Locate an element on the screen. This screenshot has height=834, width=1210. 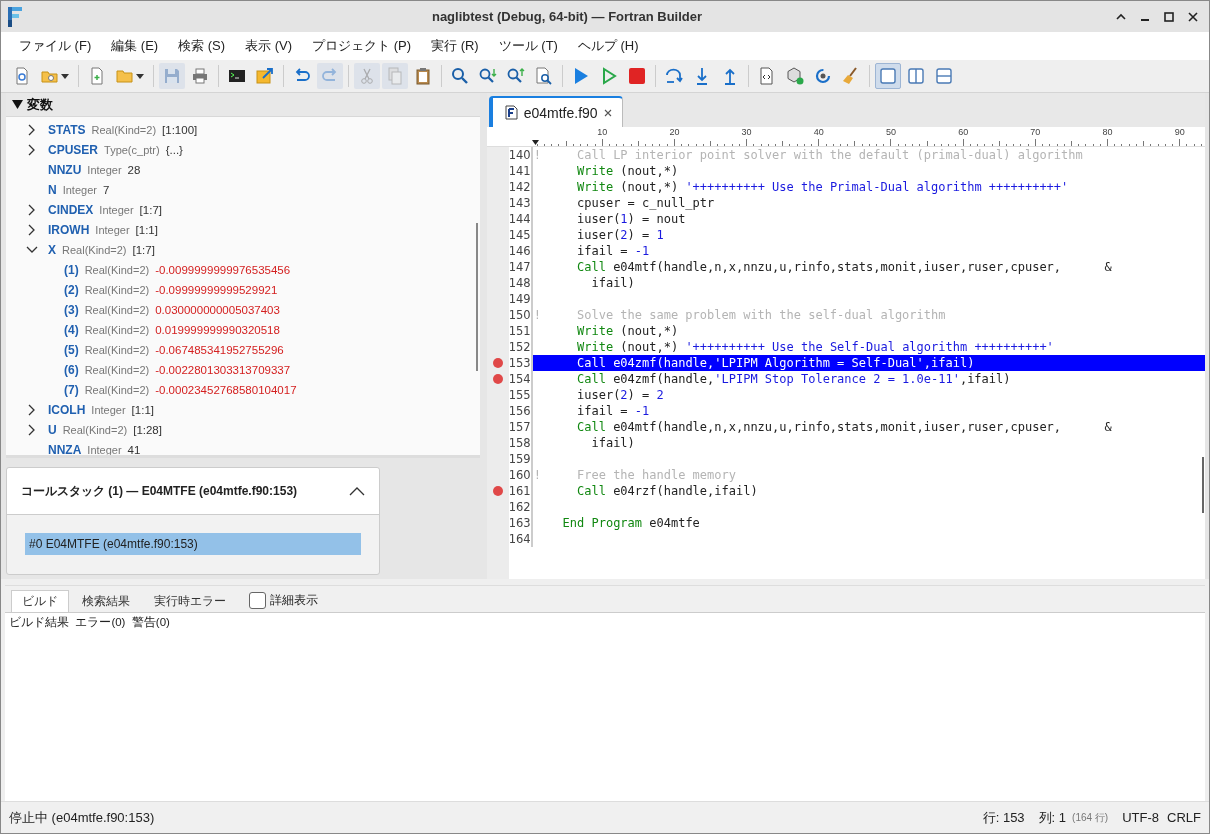
terminal-icon is located at coordinates (237, 76).